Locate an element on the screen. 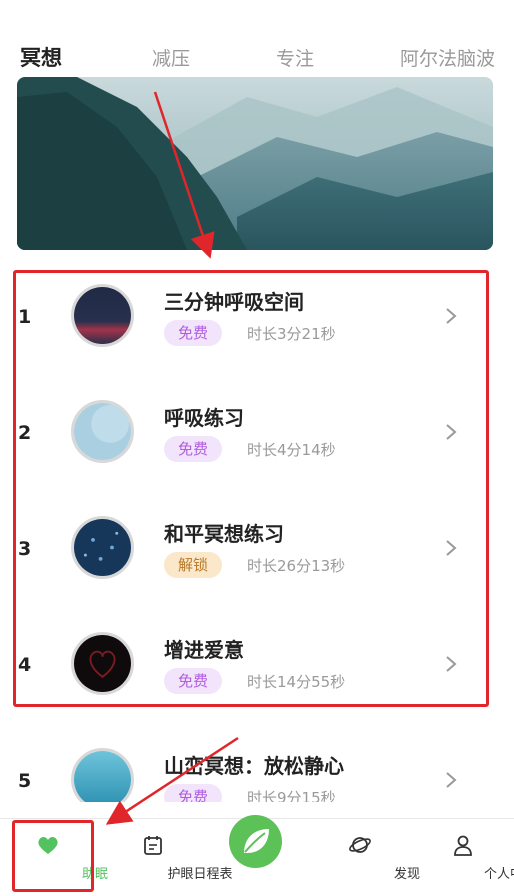  item-duration: 时长9分15秒 is located at coordinates (291, 795).